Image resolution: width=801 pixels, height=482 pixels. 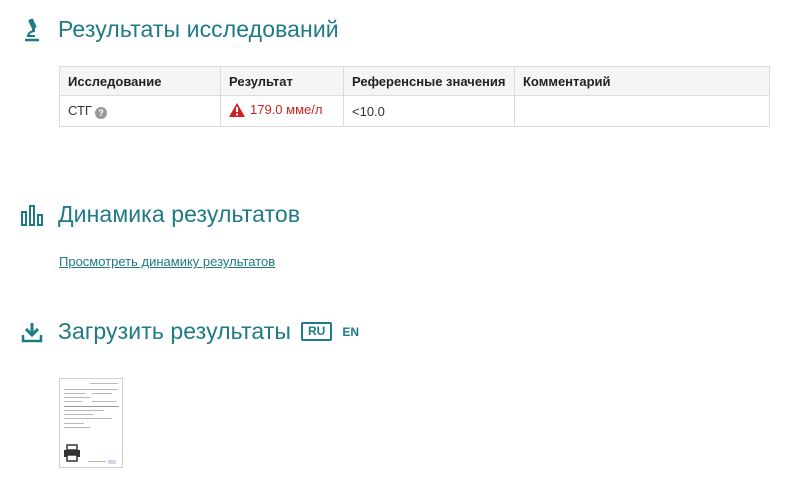 I want to click on cell-result: 179.0 мме/л, so click(x=282, y=111).